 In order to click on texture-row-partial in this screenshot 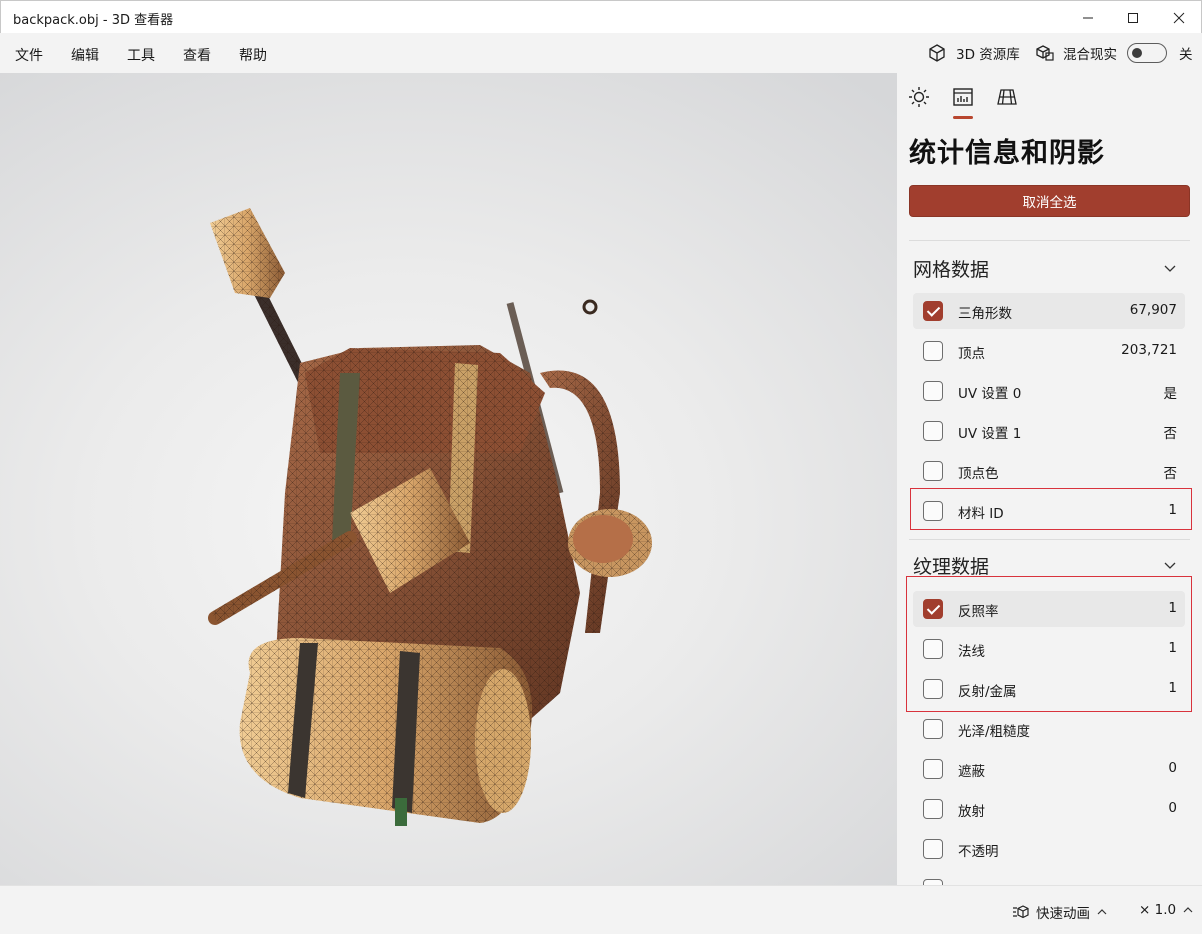, I will do `click(1049, 878)`.